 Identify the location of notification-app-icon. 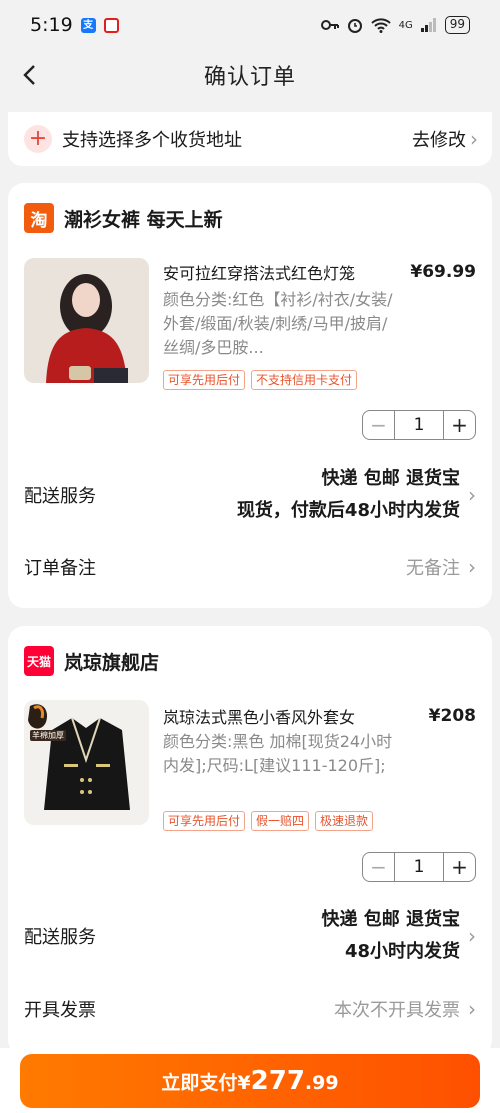
(111, 25).